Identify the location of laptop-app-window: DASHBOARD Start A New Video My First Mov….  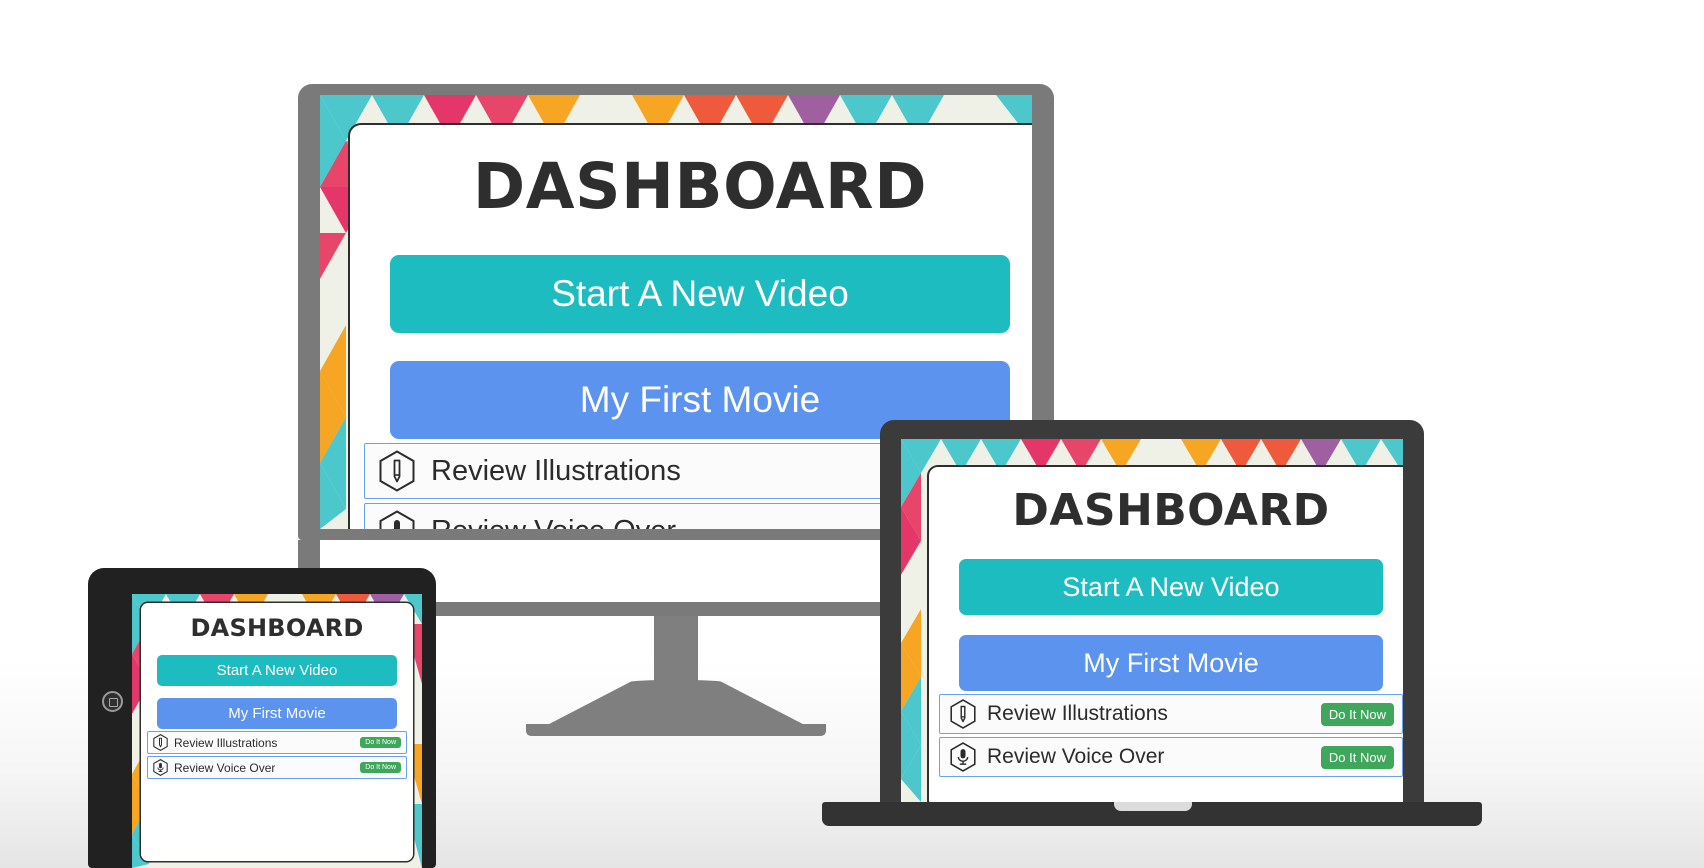
(1166, 634).